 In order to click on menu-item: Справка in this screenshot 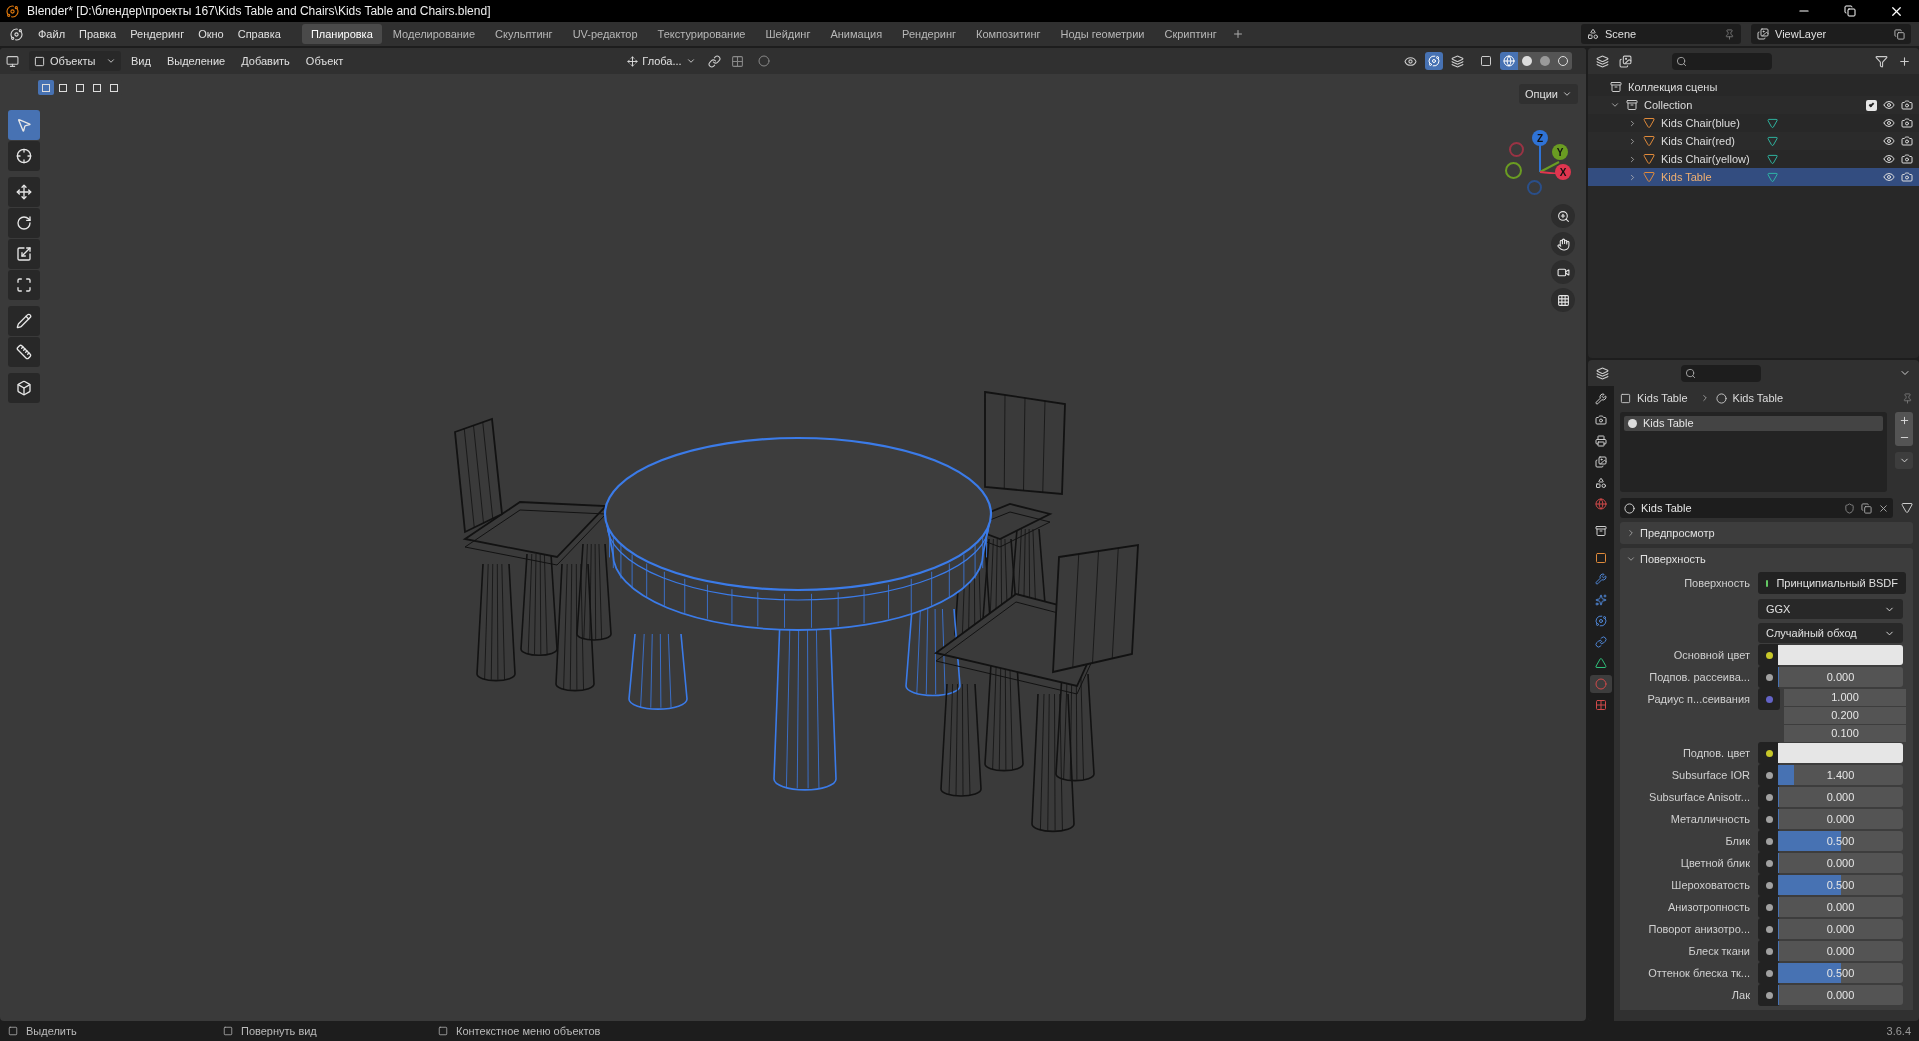, I will do `click(259, 34)`.